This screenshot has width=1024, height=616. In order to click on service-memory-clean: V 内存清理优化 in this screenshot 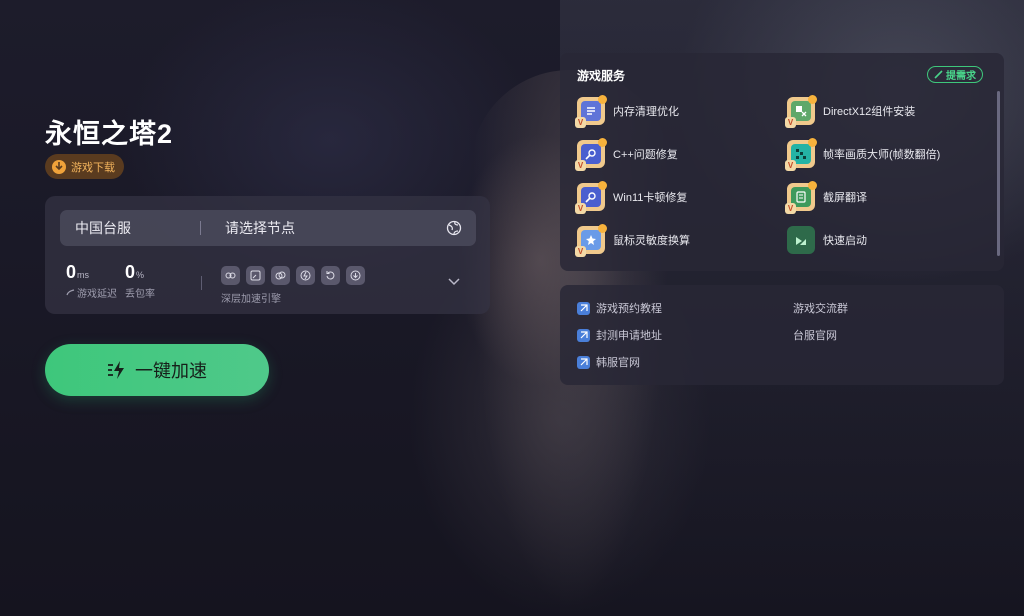, I will do `click(627, 111)`.